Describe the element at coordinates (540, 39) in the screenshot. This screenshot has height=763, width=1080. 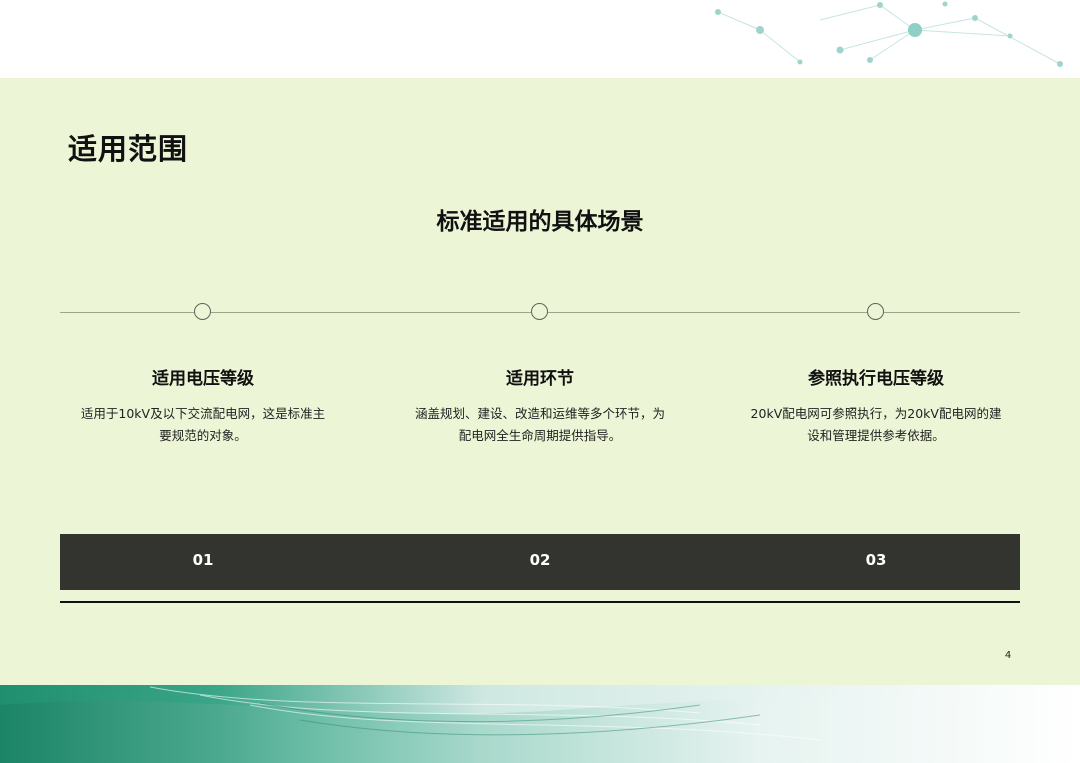
I see `network-decoration` at that location.